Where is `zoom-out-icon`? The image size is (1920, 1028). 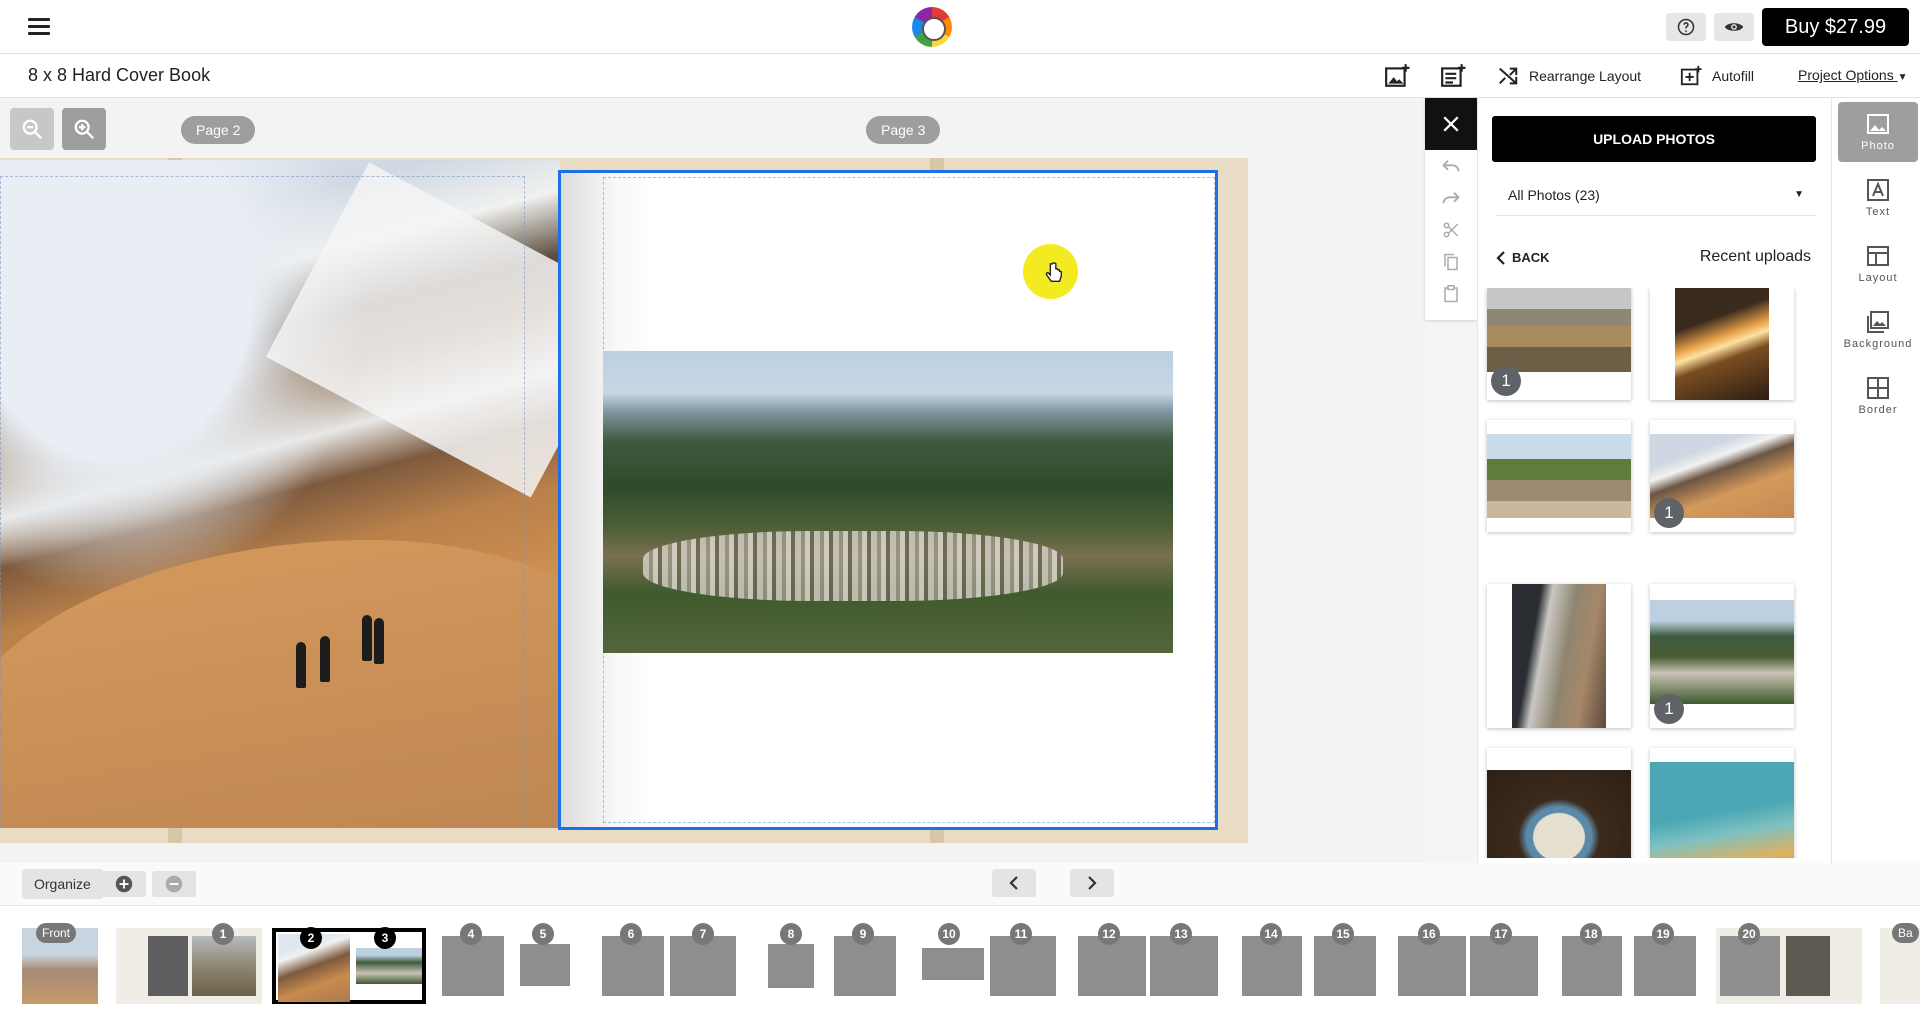
zoom-out-icon is located at coordinates (32, 129).